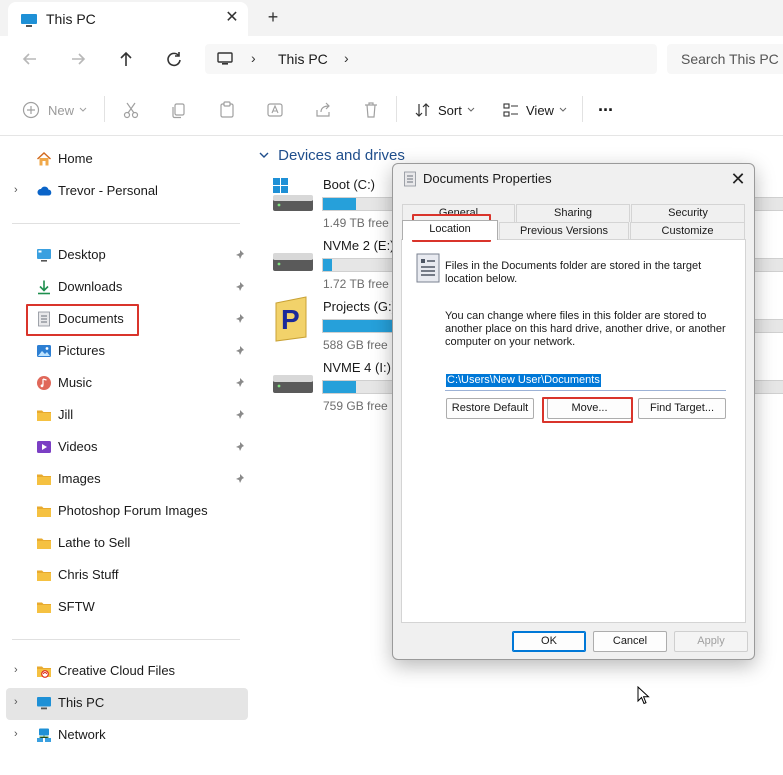  What do you see at coordinates (371, 110) in the screenshot?
I see `delete-icon` at bounding box center [371, 110].